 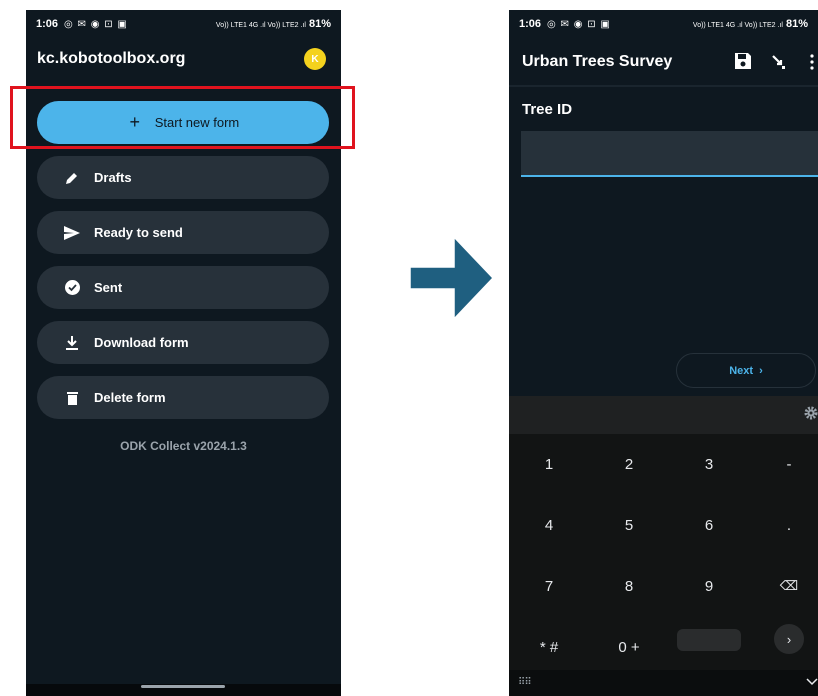 What do you see at coordinates (525, 682) in the screenshot?
I see `keyboard-switch-icon: ⠿⠿` at bounding box center [525, 682].